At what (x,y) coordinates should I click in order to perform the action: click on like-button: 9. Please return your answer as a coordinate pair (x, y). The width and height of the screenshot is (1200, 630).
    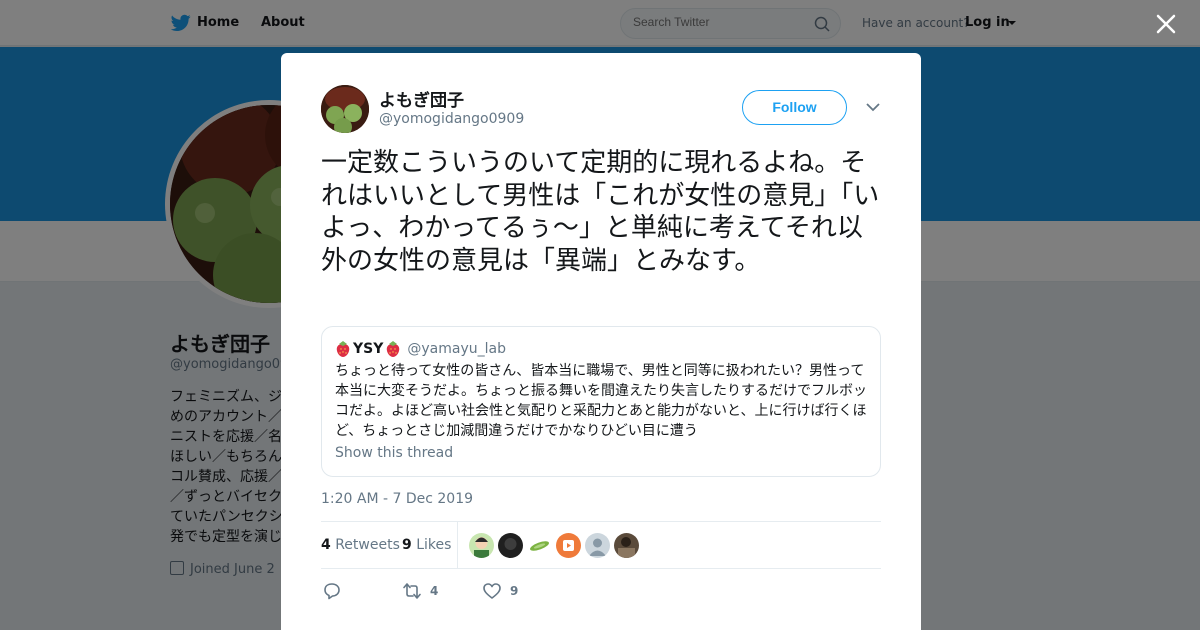
    Looking at the image, I should click on (500, 591).